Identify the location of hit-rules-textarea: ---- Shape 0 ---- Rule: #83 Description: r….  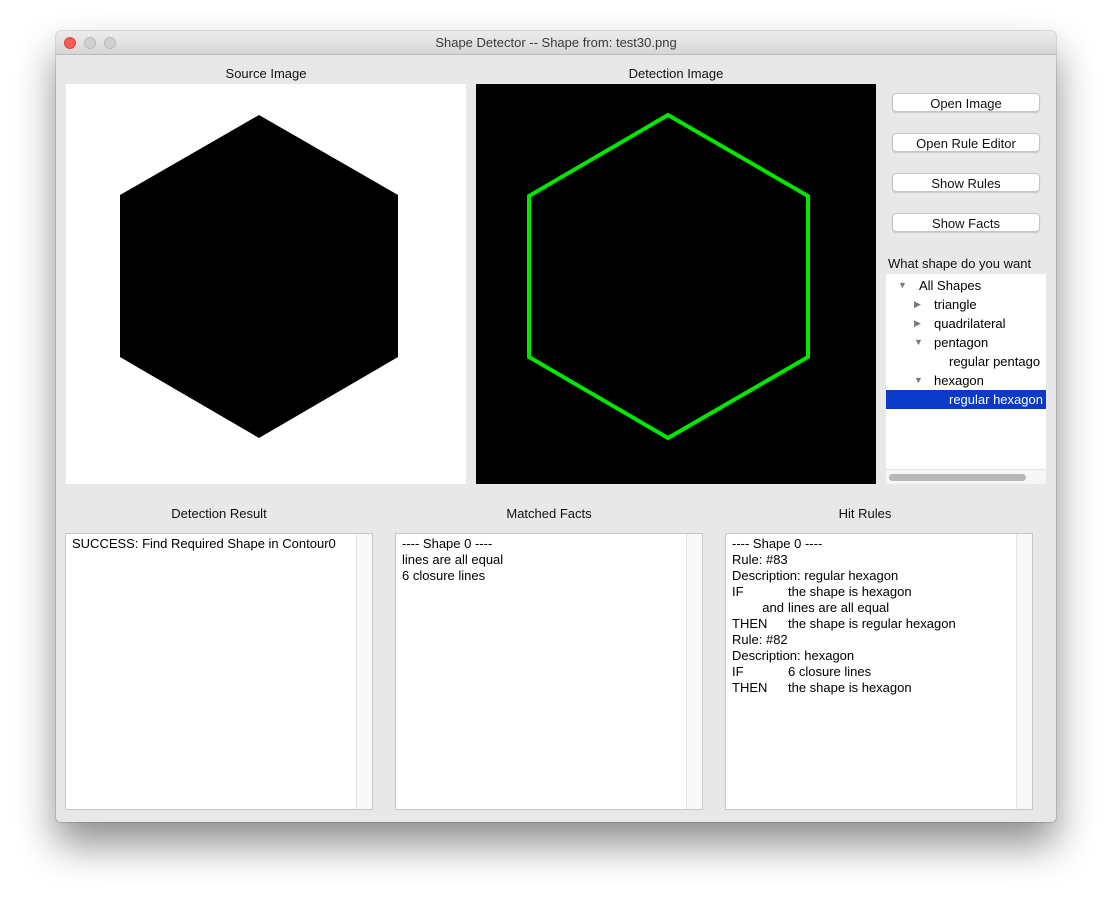
(879, 671).